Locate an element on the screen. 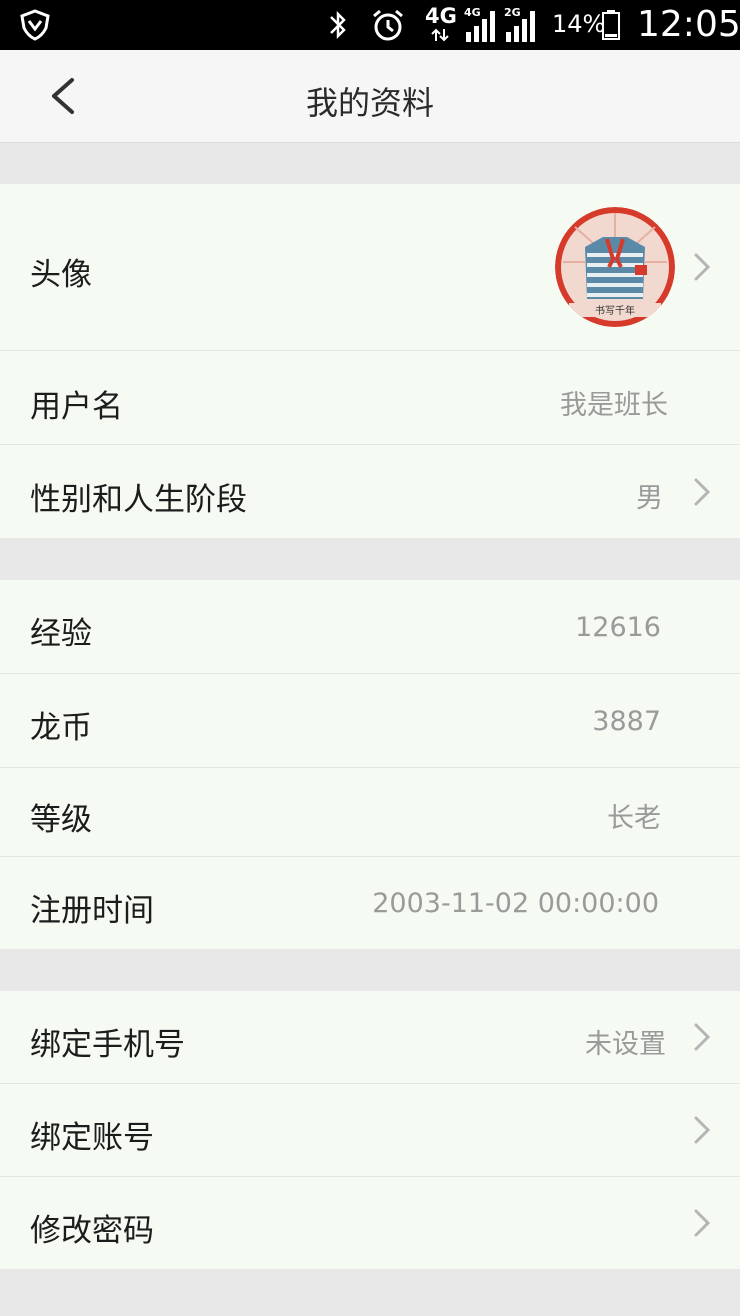 The height and width of the screenshot is (1316, 740). page-title: 我的资料 is located at coordinates (369, 103).